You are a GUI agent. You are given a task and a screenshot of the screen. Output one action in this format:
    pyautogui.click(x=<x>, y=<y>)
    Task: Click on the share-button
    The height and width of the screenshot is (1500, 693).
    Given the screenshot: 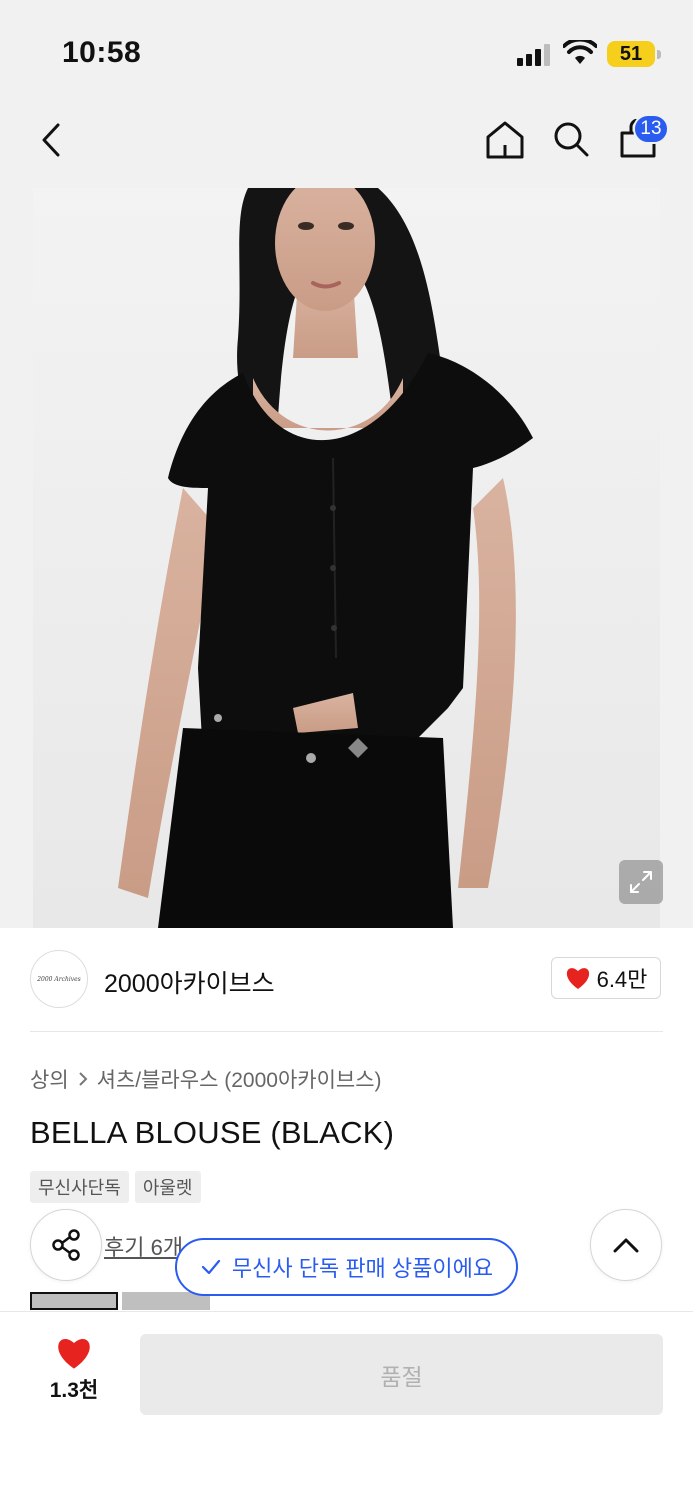 What is the action you would take?
    pyautogui.click(x=66, y=1245)
    